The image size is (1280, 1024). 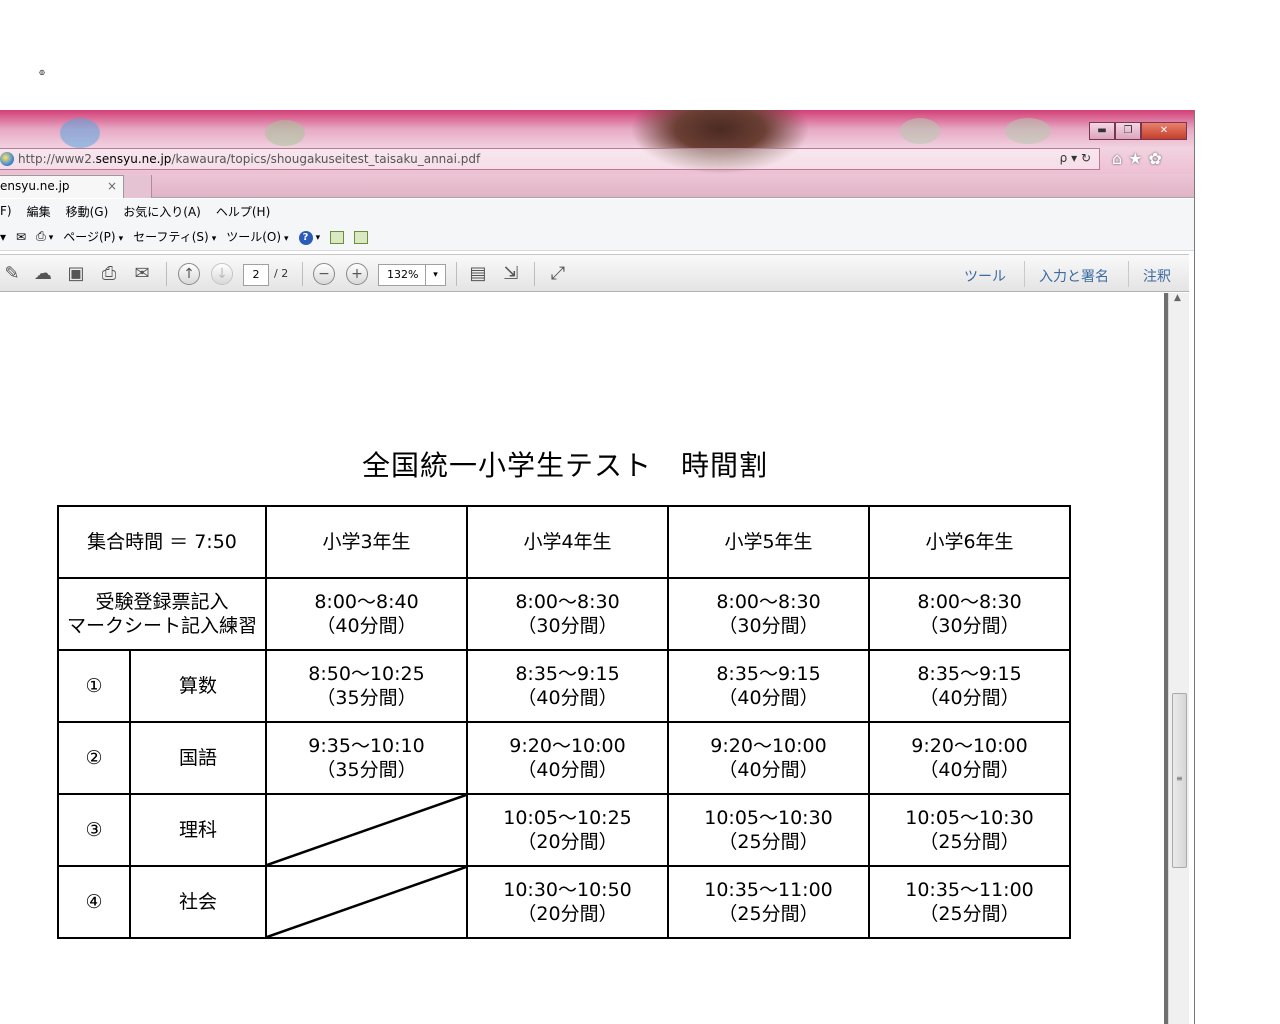 What do you see at coordinates (1117, 158) in the screenshot?
I see `home-icon: ⌂` at bounding box center [1117, 158].